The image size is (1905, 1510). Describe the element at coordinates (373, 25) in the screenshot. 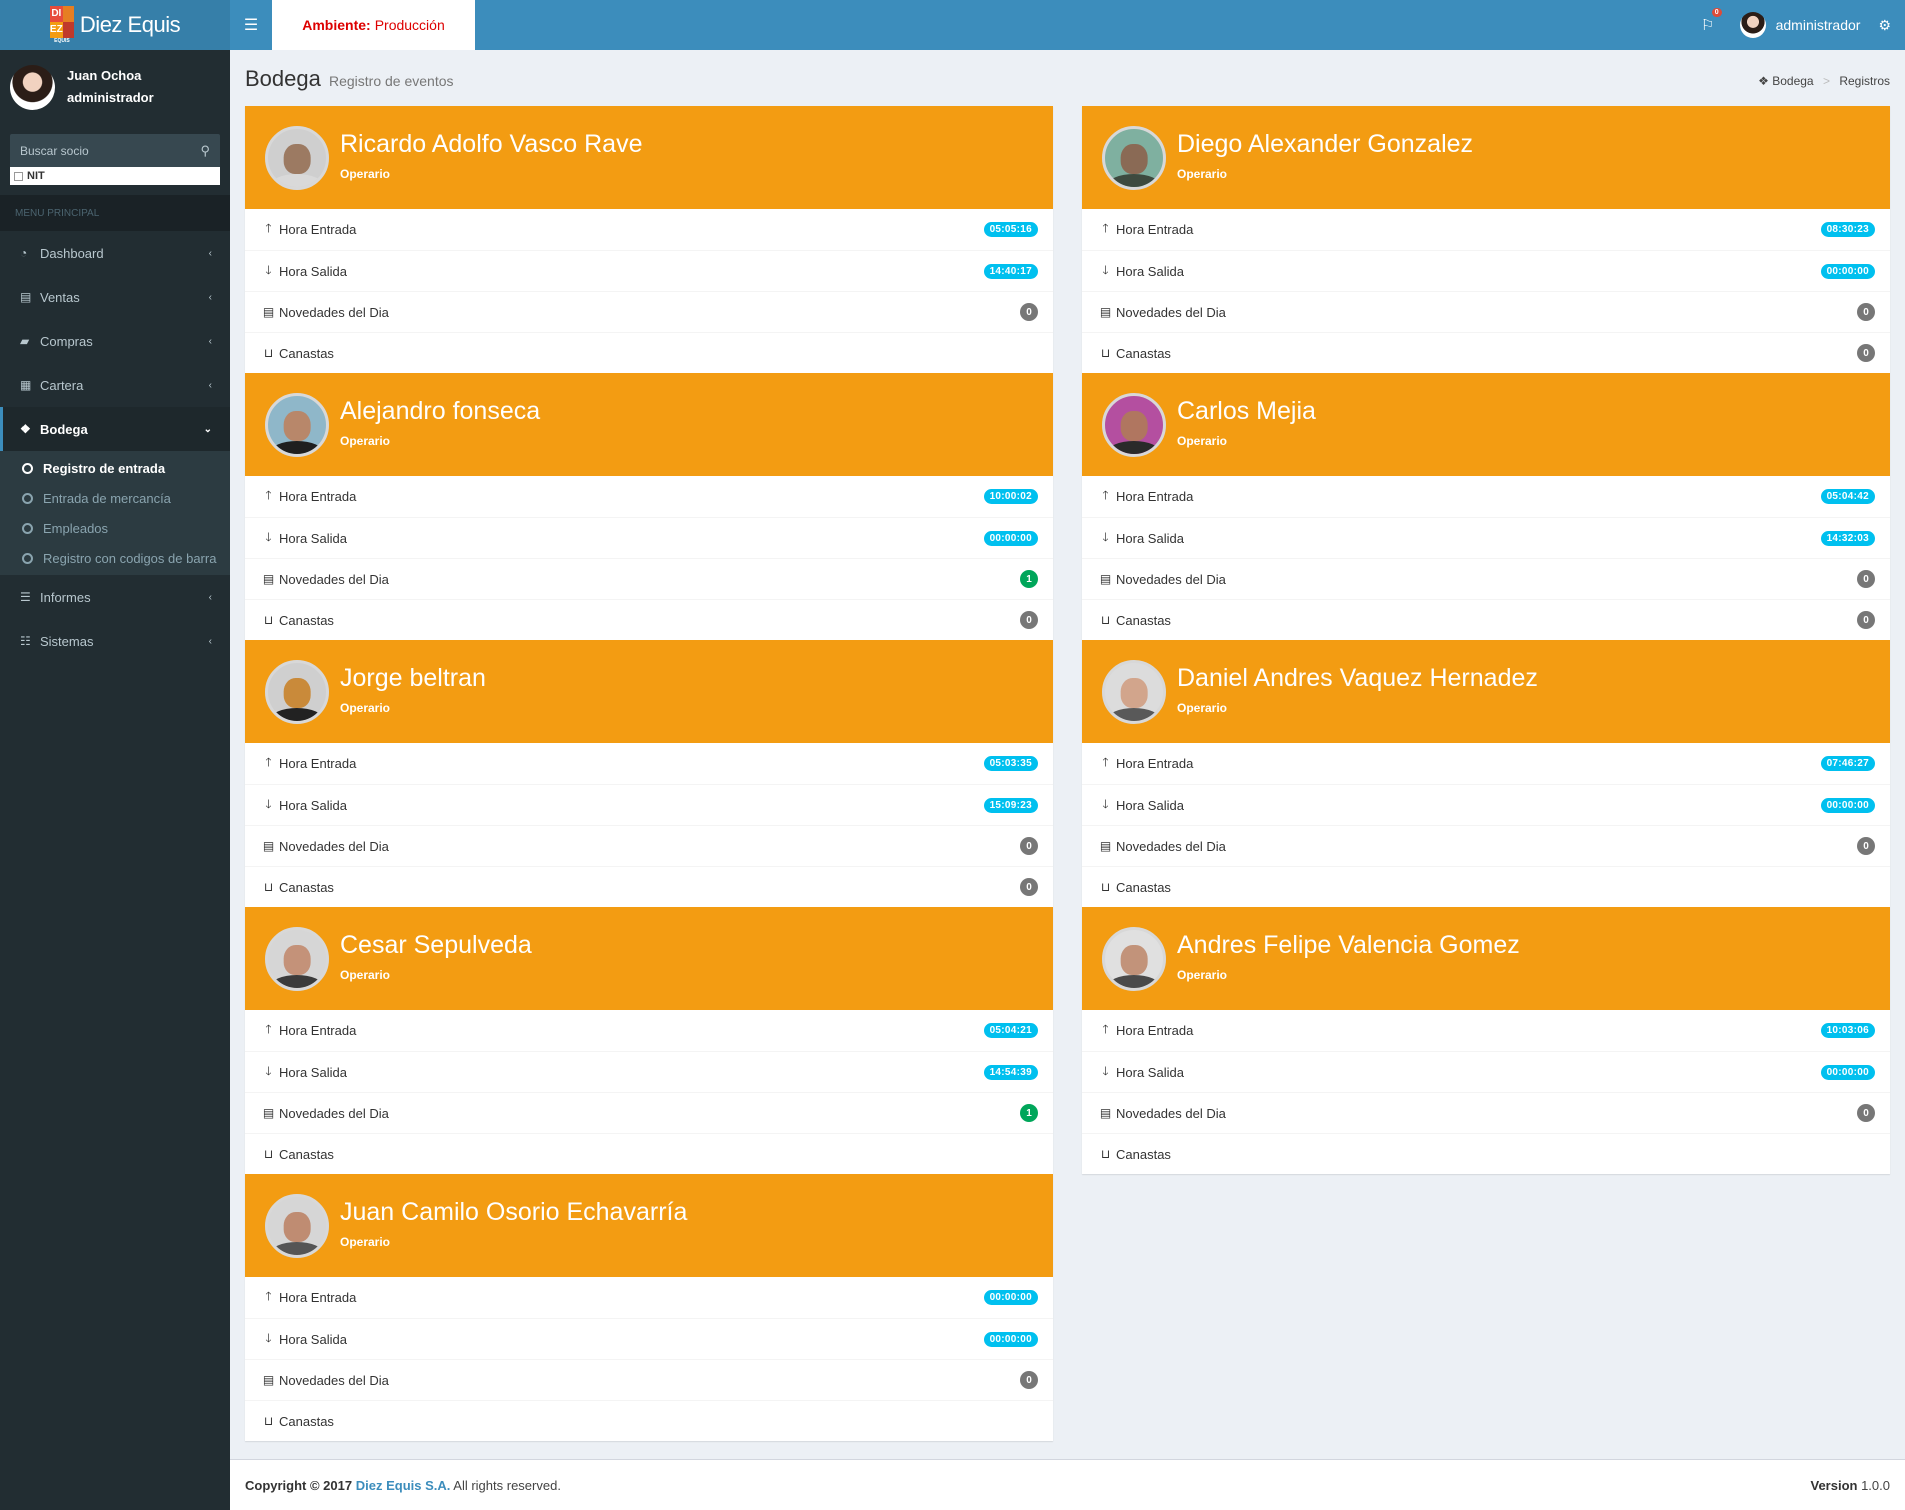

I see `environment-tab: Ambiente: Producción` at that location.